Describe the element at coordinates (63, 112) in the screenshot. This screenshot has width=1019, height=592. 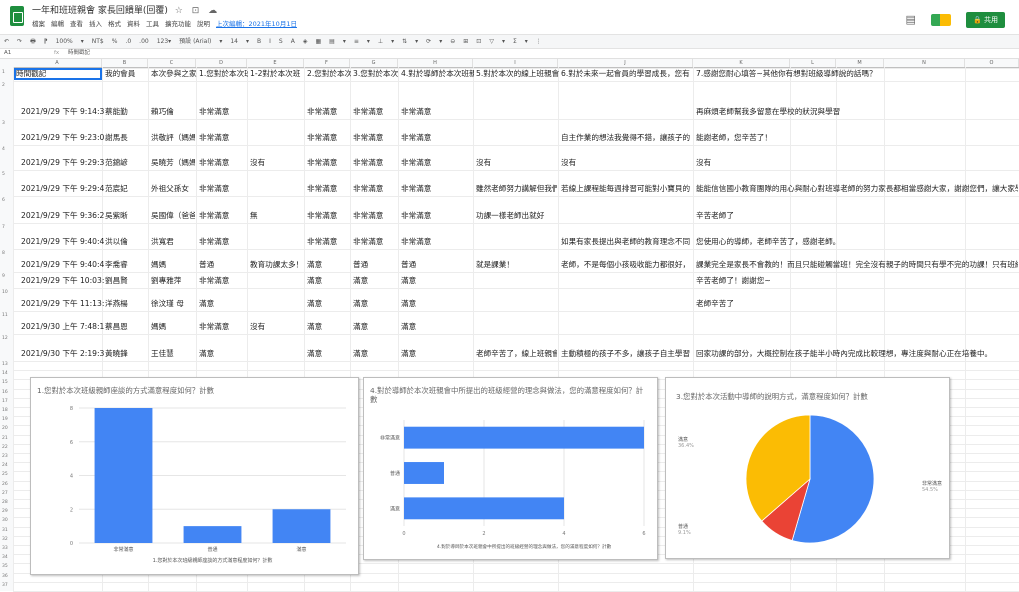
I see `table-cell: 2021/9/29 下午 9:14:3` at that location.